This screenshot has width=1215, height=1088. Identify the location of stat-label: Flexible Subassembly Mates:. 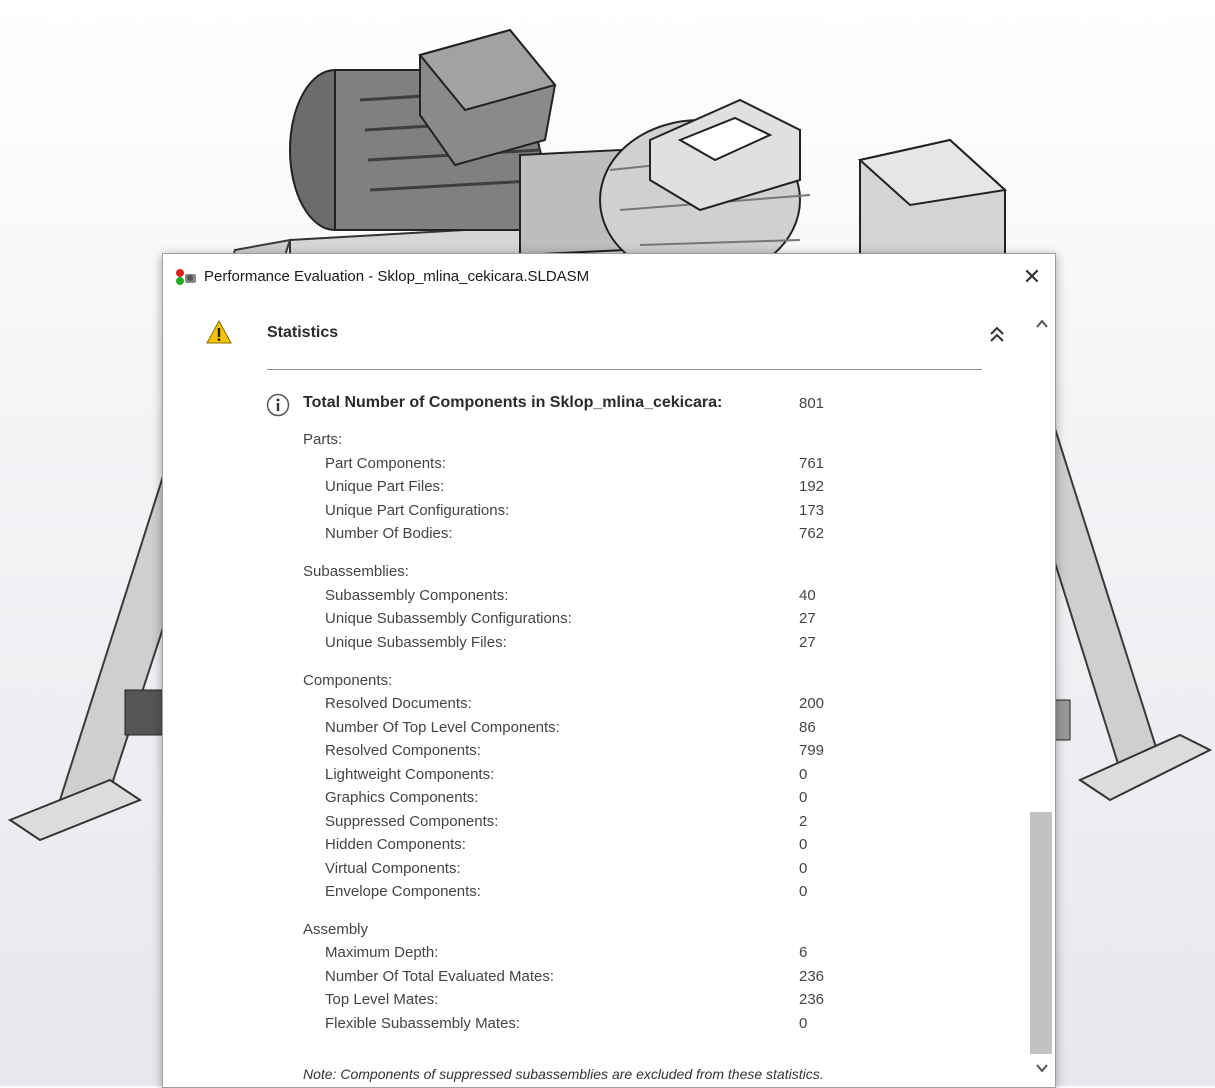
(423, 1023).